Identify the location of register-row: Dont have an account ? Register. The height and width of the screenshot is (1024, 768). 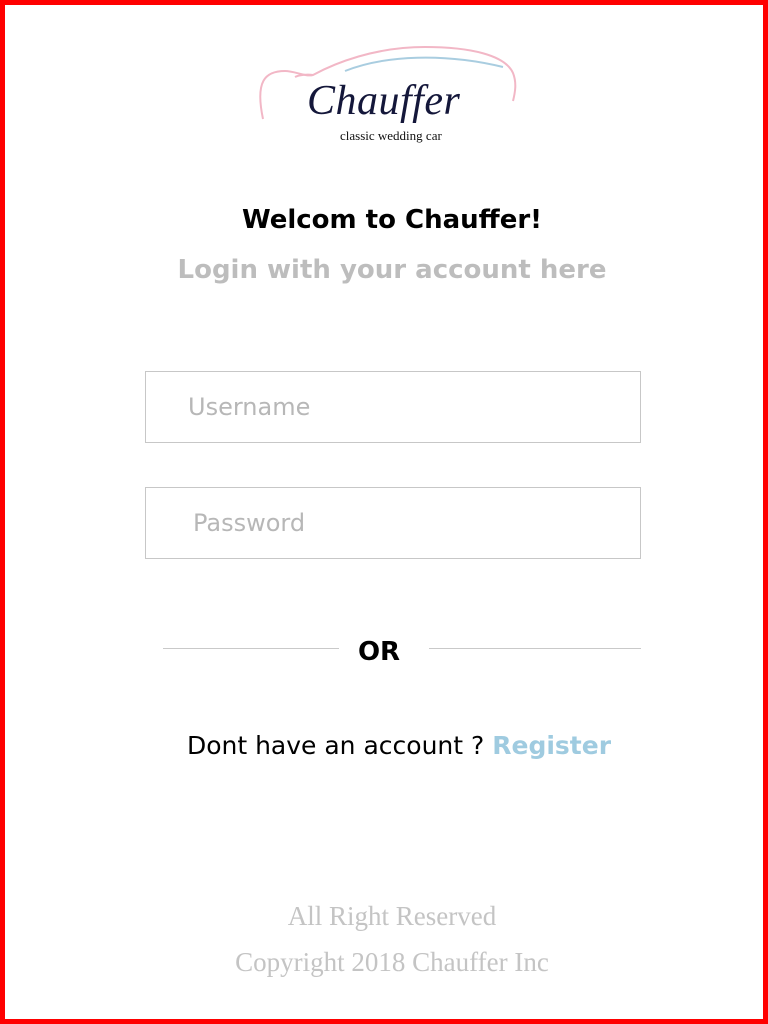
(386, 745).